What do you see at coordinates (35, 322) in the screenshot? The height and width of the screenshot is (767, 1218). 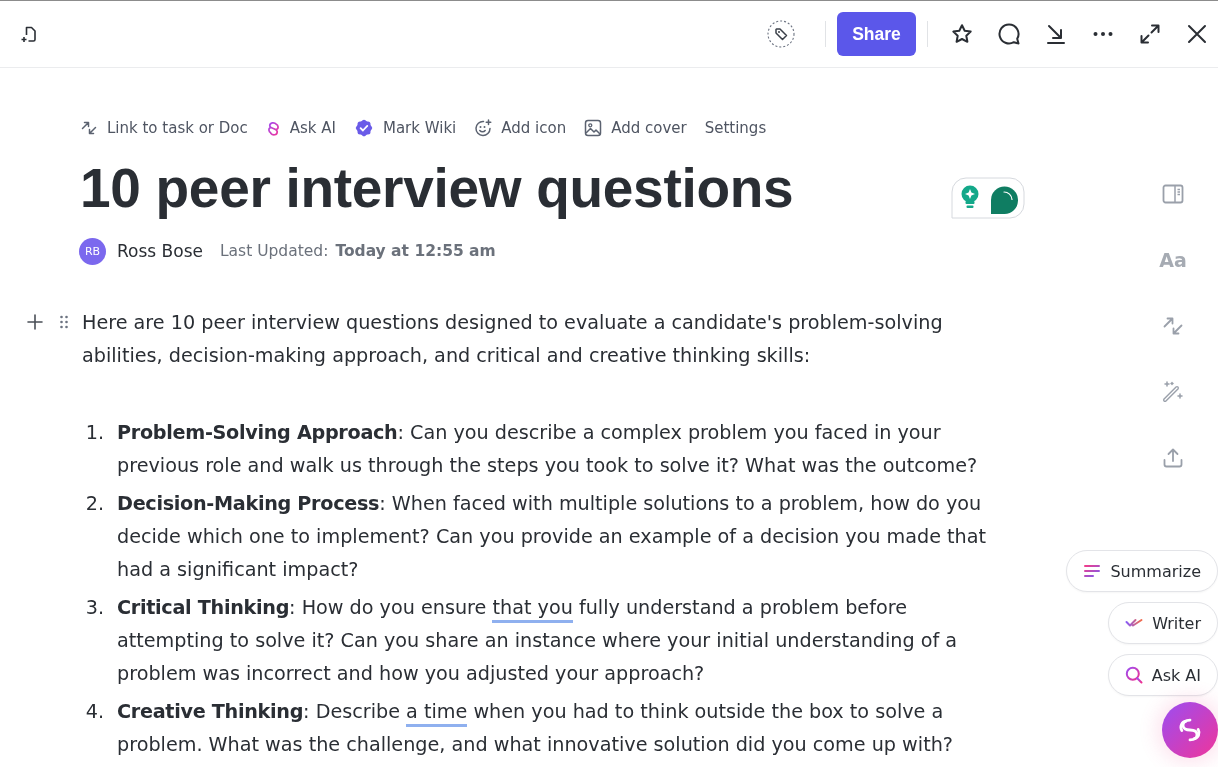 I see `add-block-icon` at bounding box center [35, 322].